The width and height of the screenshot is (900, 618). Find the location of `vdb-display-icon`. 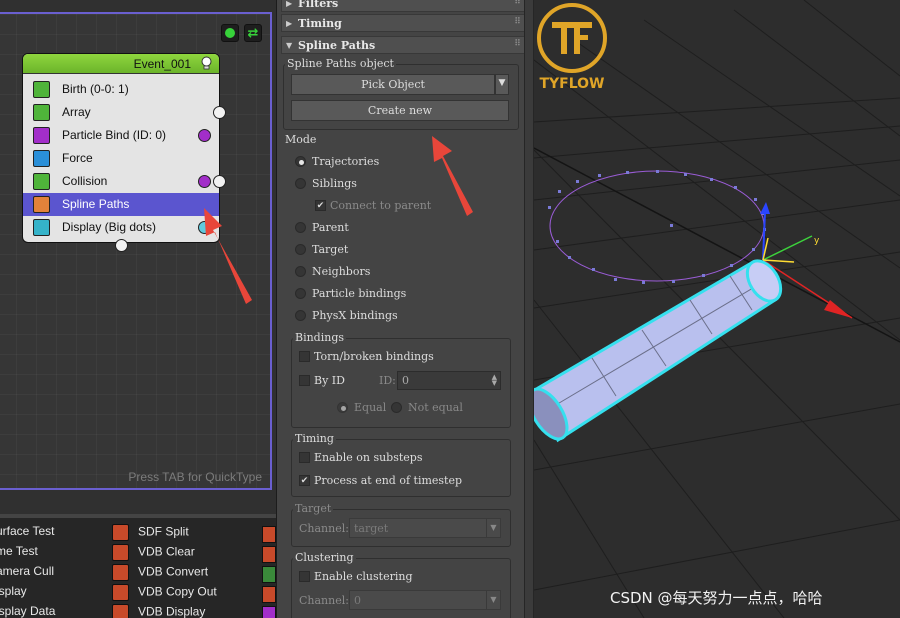

vdb-display-icon is located at coordinates (120, 611).